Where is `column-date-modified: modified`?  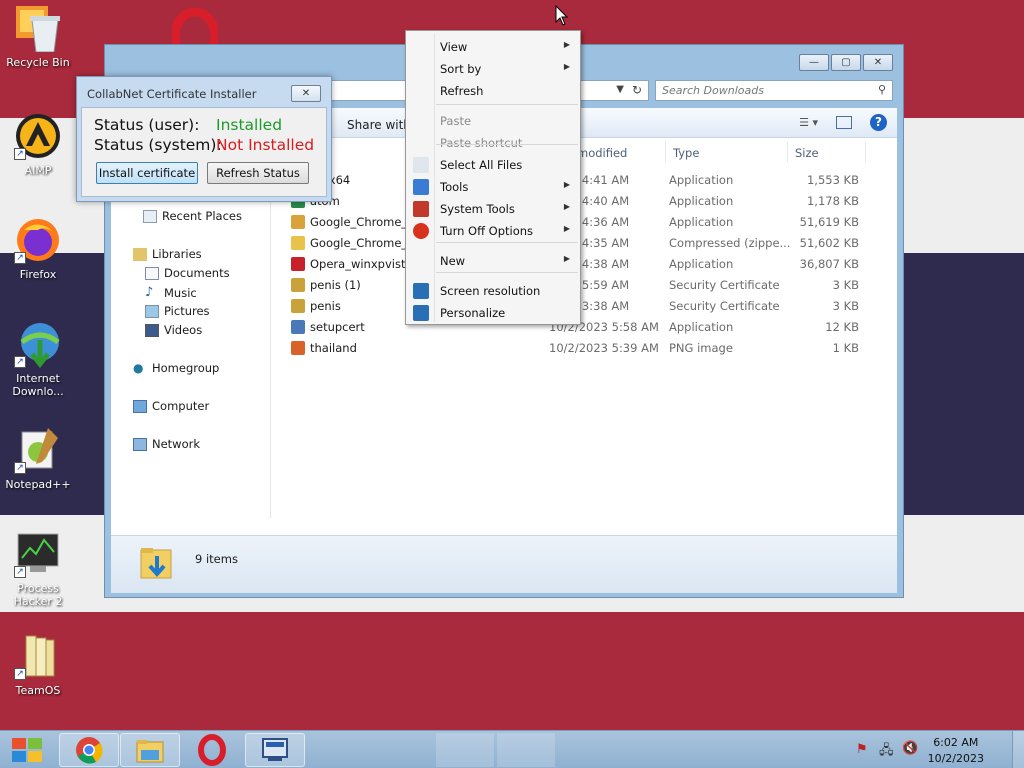 column-date-modified: modified is located at coordinates (602, 153).